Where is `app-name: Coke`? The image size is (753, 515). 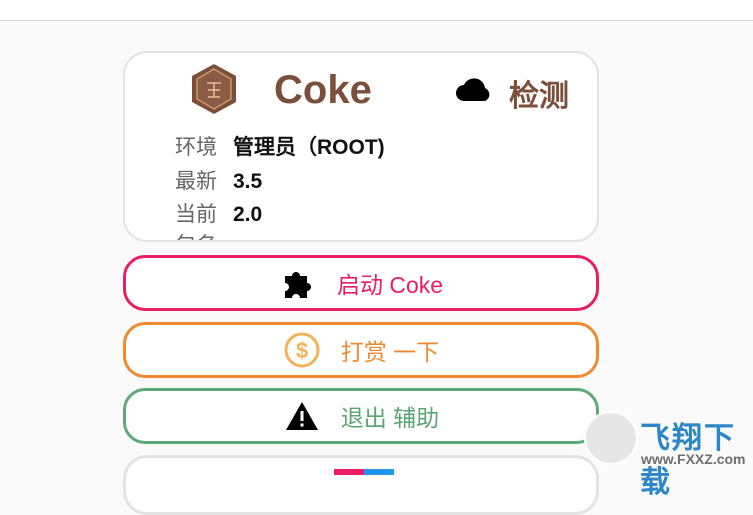
app-name: Coke is located at coordinates (323, 90).